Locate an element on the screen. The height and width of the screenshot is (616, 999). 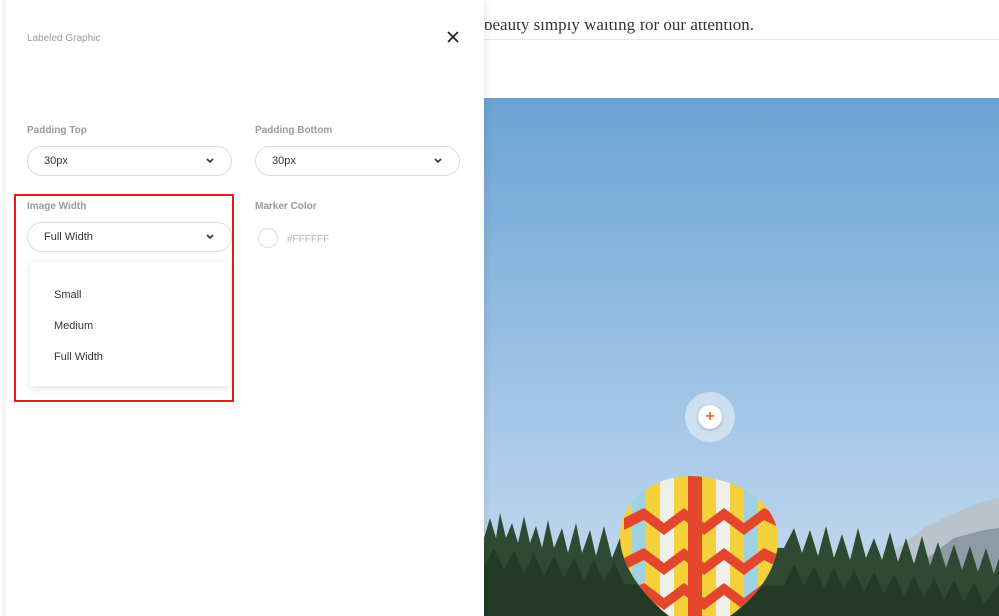
article-text-line: beauty simply waiting for our attention. is located at coordinates (741, 37).